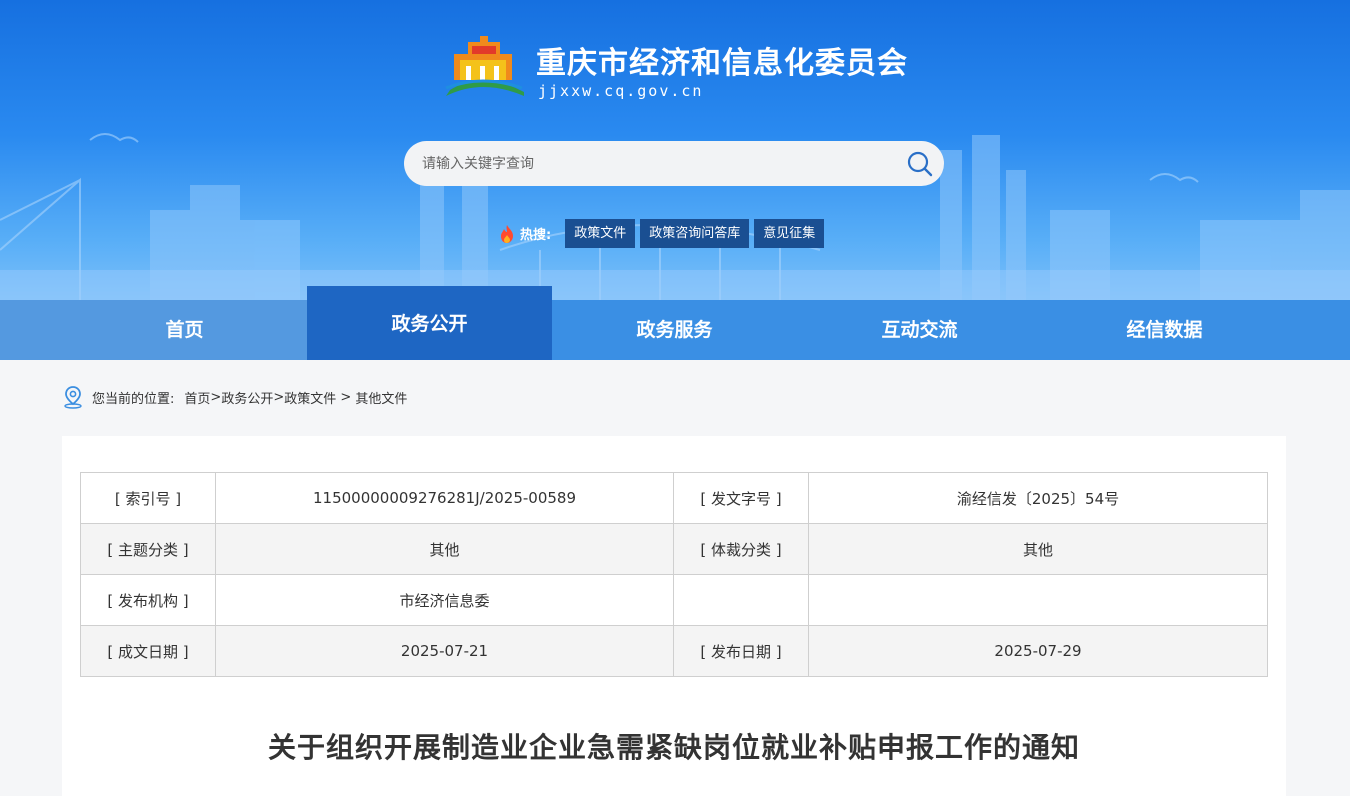 Image resolution: width=1350 pixels, height=796 pixels. Describe the element at coordinates (674, 330) in the screenshot. I see `nav-item-government-services: 政务服务` at that location.